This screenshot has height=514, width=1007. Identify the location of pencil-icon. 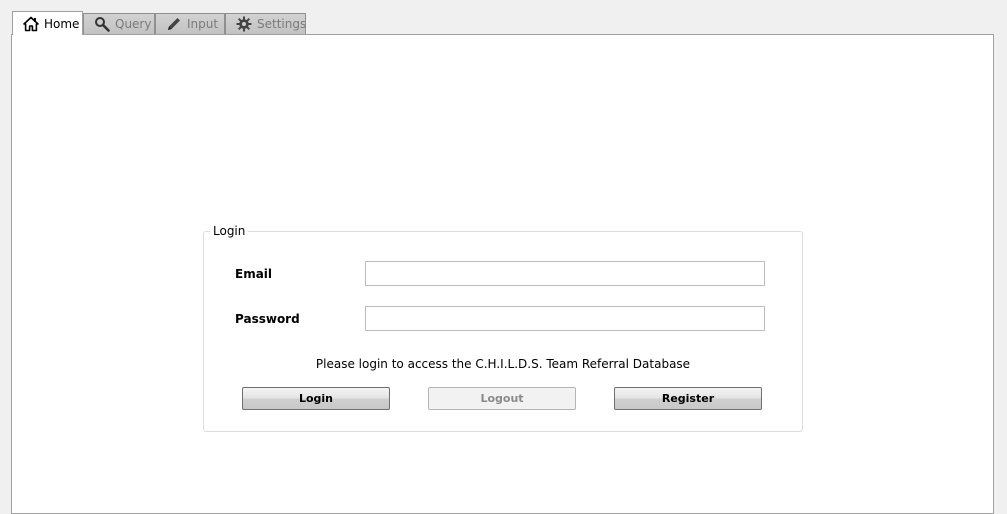
(174, 24).